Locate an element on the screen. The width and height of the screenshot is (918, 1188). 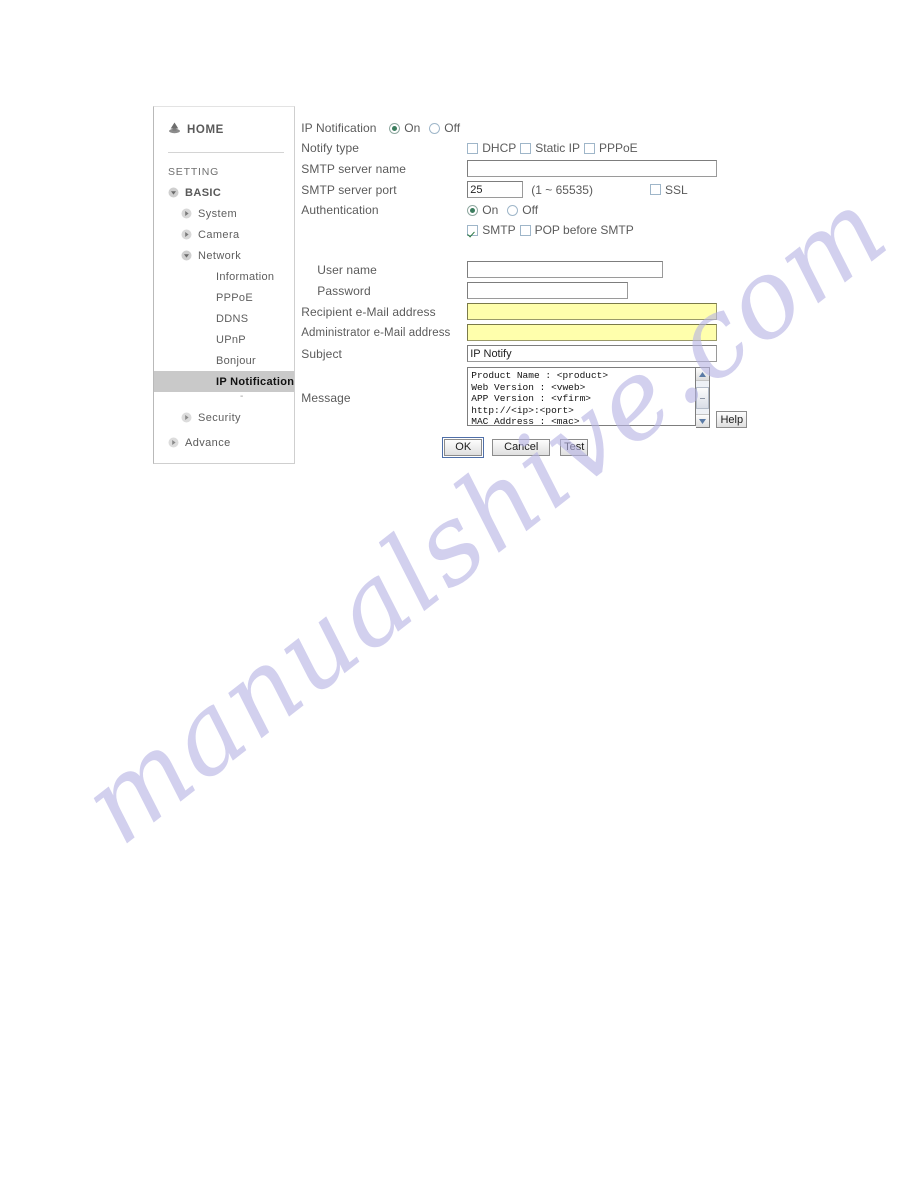
ip-notification-radio-on-label: On is located at coordinates (412, 128).